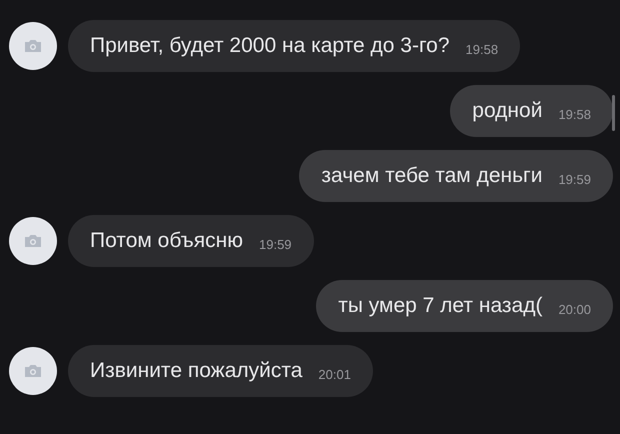 This screenshot has height=434, width=620. I want to click on message-text: Потом объясню, so click(166, 241).